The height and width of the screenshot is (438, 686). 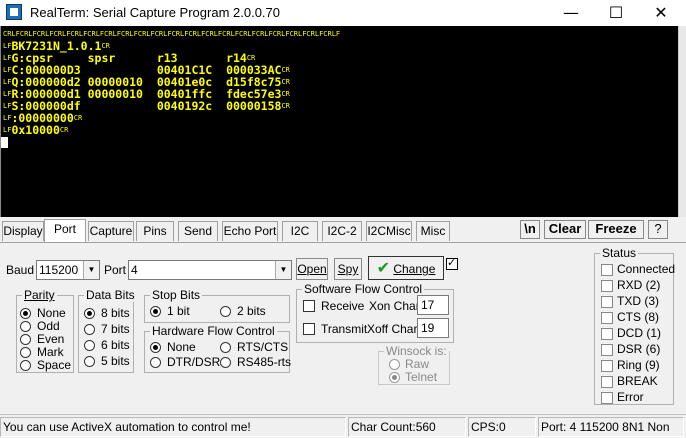 What do you see at coordinates (35, 130) in the screenshot?
I see `terminal-line: LF0x10000CR` at bounding box center [35, 130].